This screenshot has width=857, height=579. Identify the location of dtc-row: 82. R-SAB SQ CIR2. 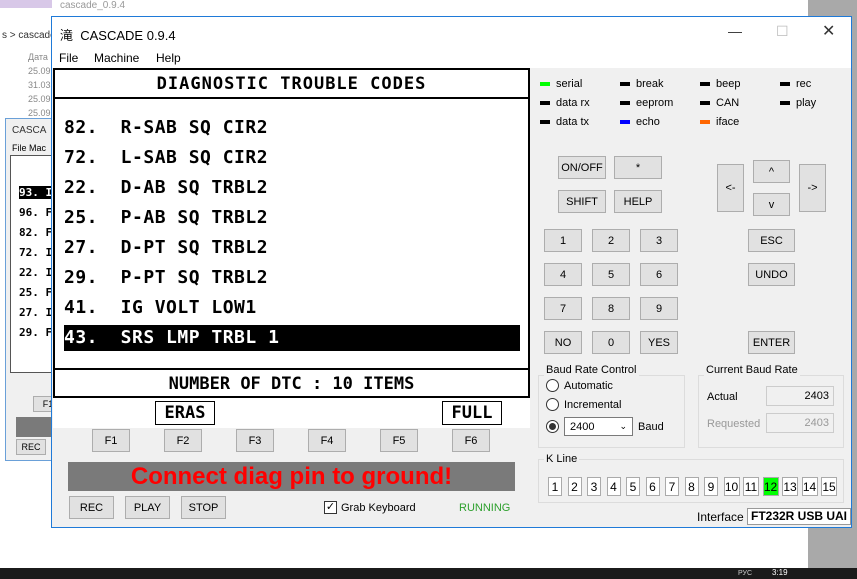
(166, 127).